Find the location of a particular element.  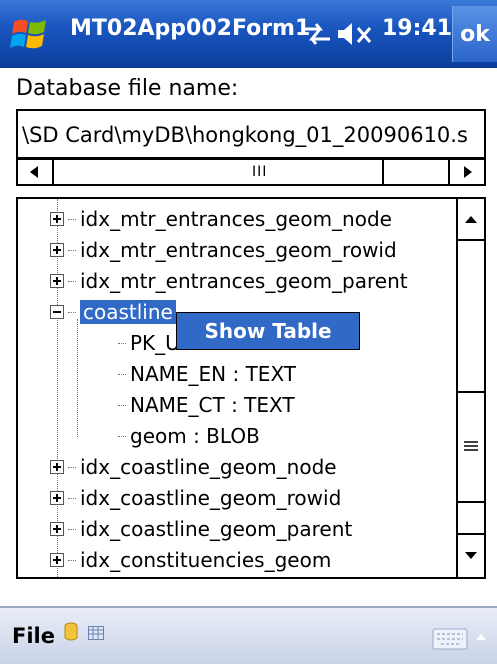

tree-item-label: idx_mtr_entrances_geom_rowid is located at coordinates (238, 250).